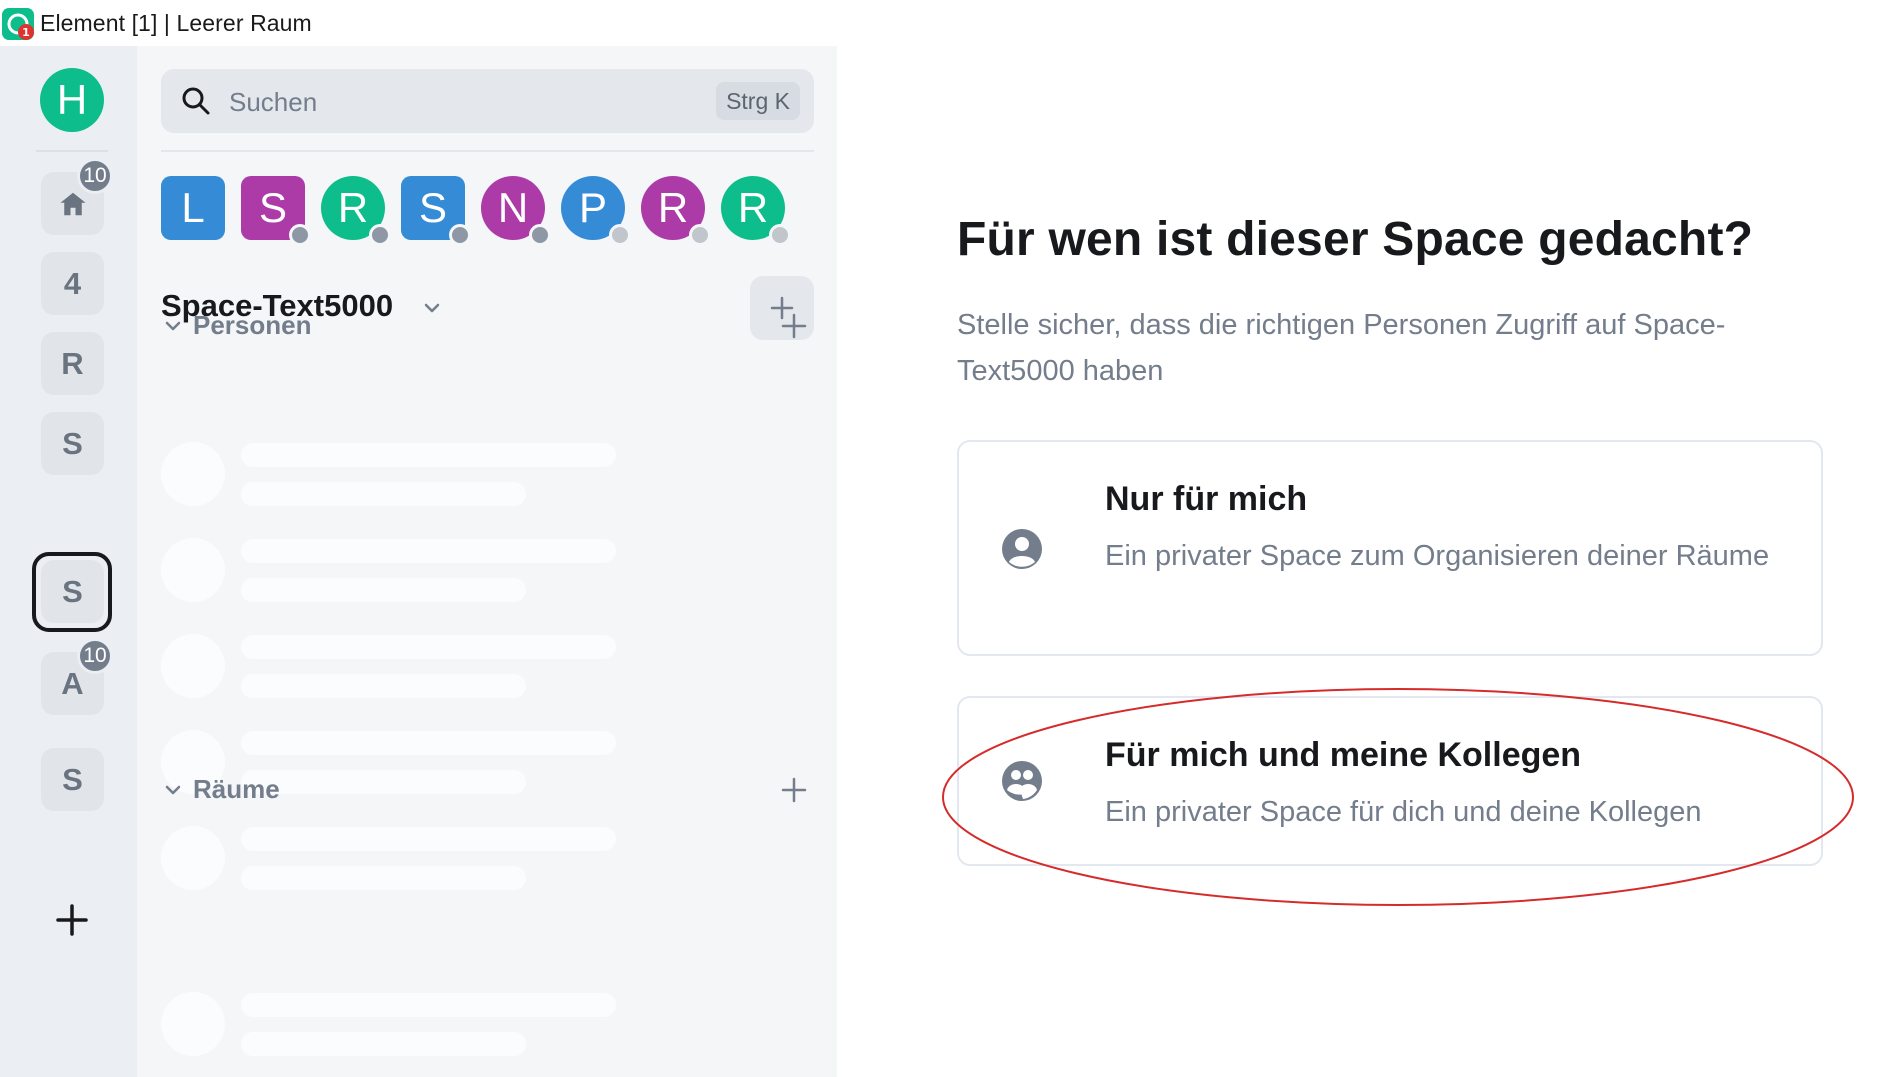 Image resolution: width=1887 pixels, height=1077 pixels. Describe the element at coordinates (513, 207) in the screenshot. I see `avatar-letter: N` at that location.